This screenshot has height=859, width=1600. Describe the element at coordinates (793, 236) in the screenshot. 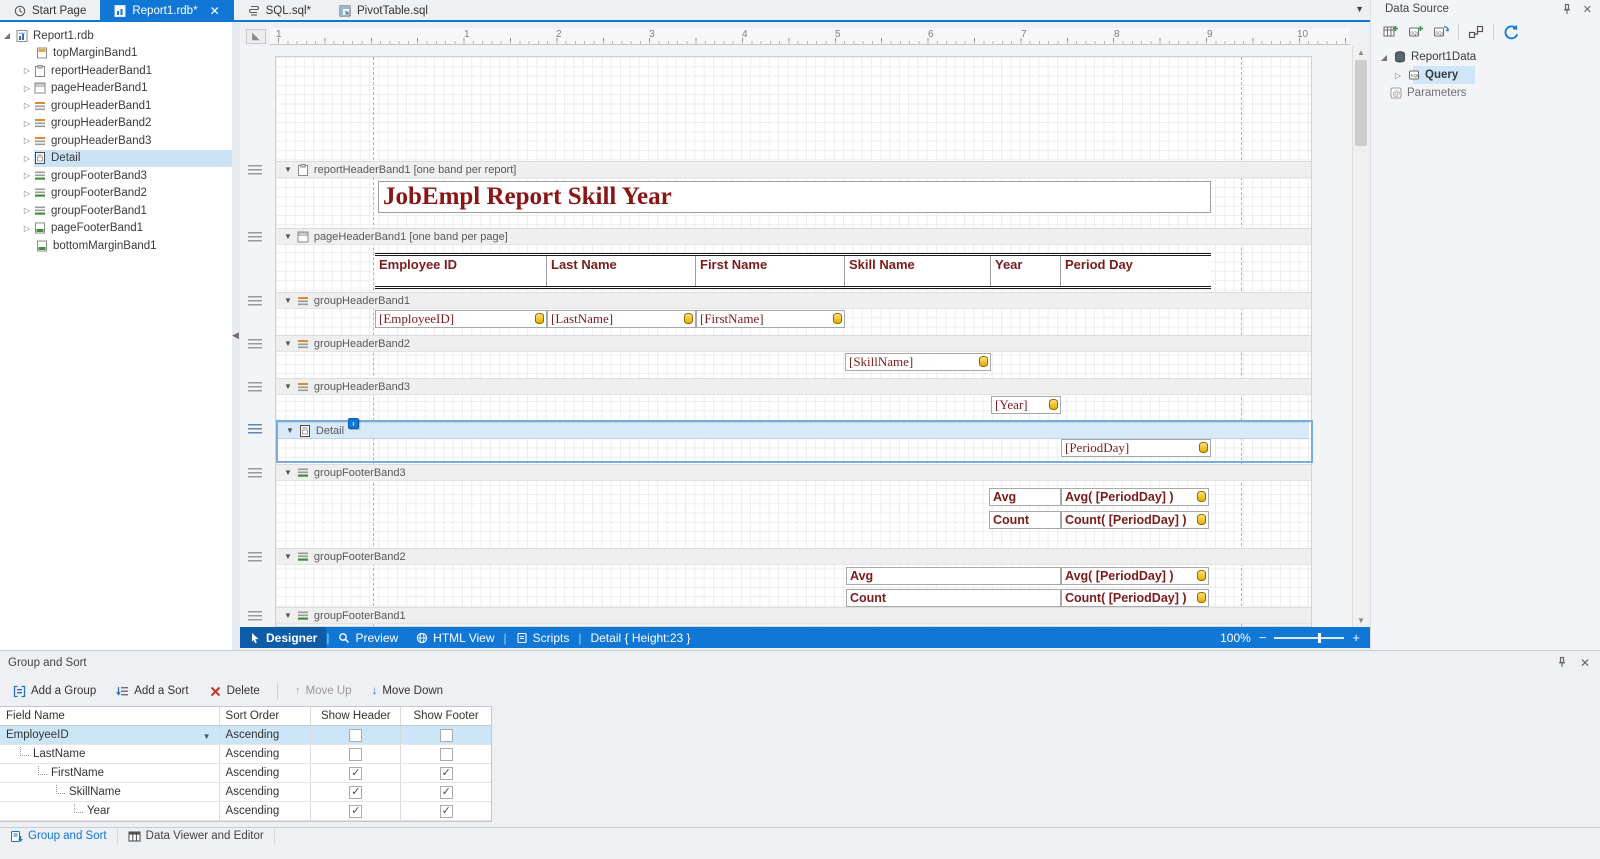

I see `band-bar-pageheaderband1: ▼ pageHeaderBand1 [one band per page]` at that location.